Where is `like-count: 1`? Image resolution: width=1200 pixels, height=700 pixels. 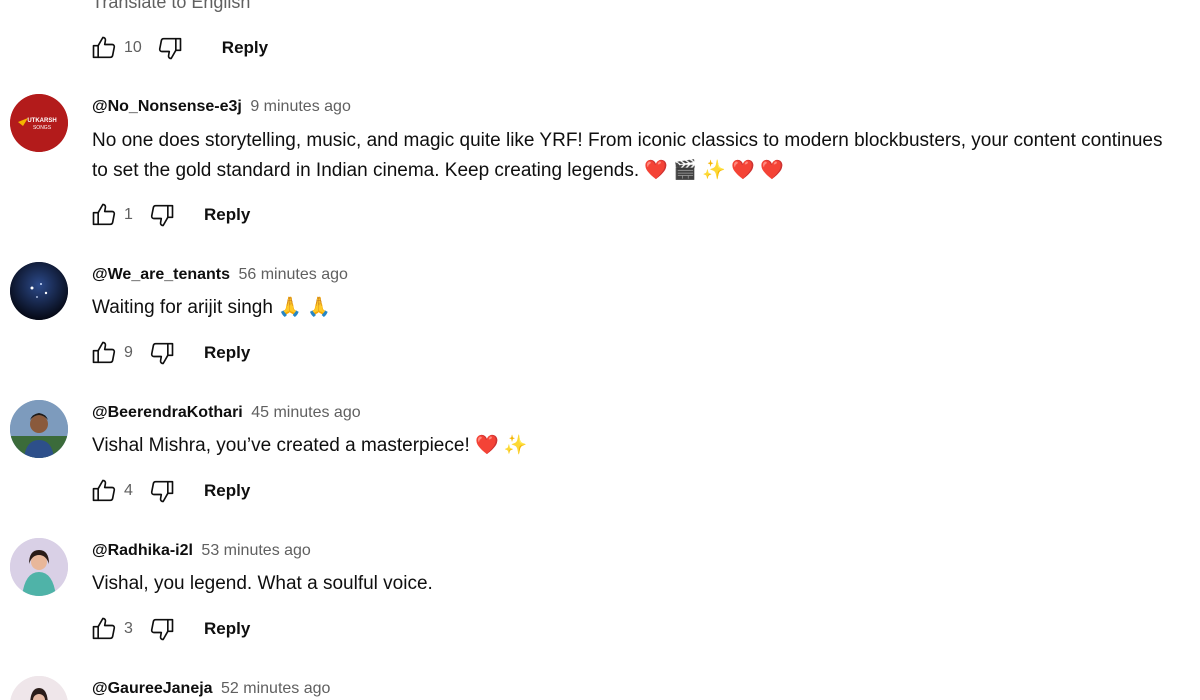
like-count: 1 is located at coordinates (128, 214).